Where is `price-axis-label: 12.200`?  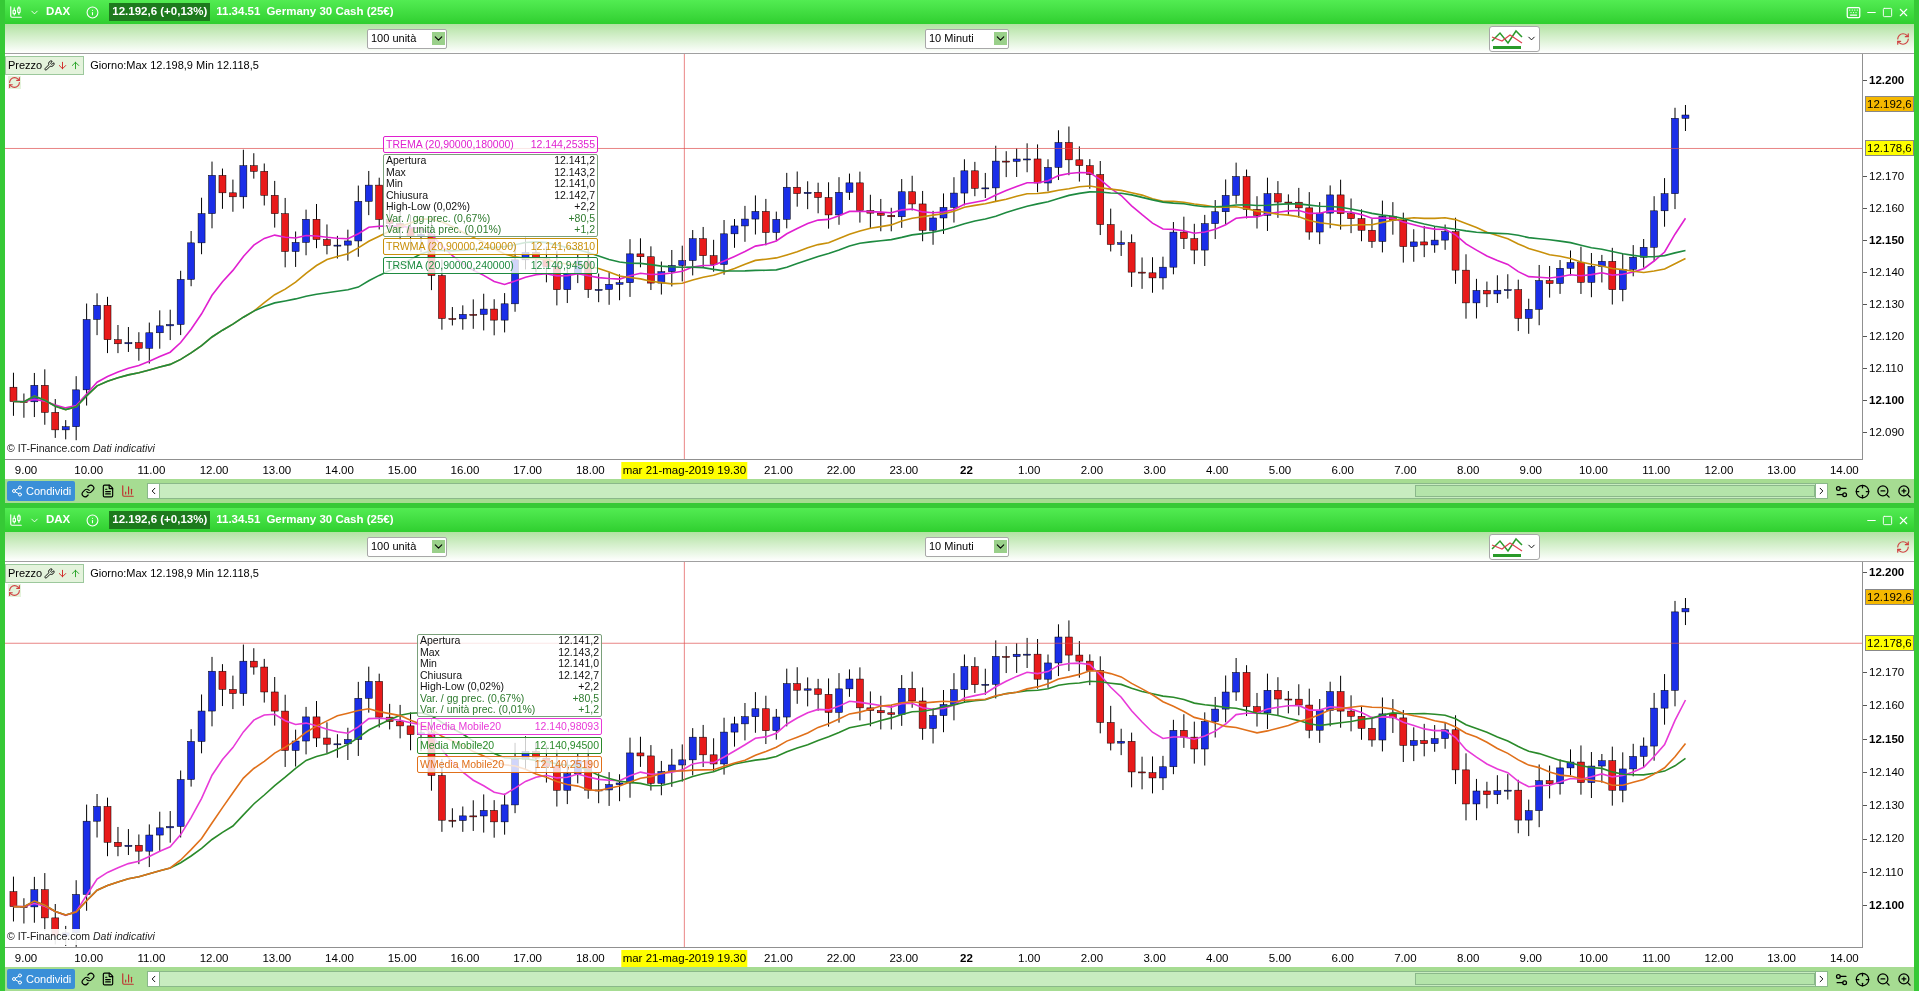
price-axis-label: 12.200 is located at coordinates (1887, 80).